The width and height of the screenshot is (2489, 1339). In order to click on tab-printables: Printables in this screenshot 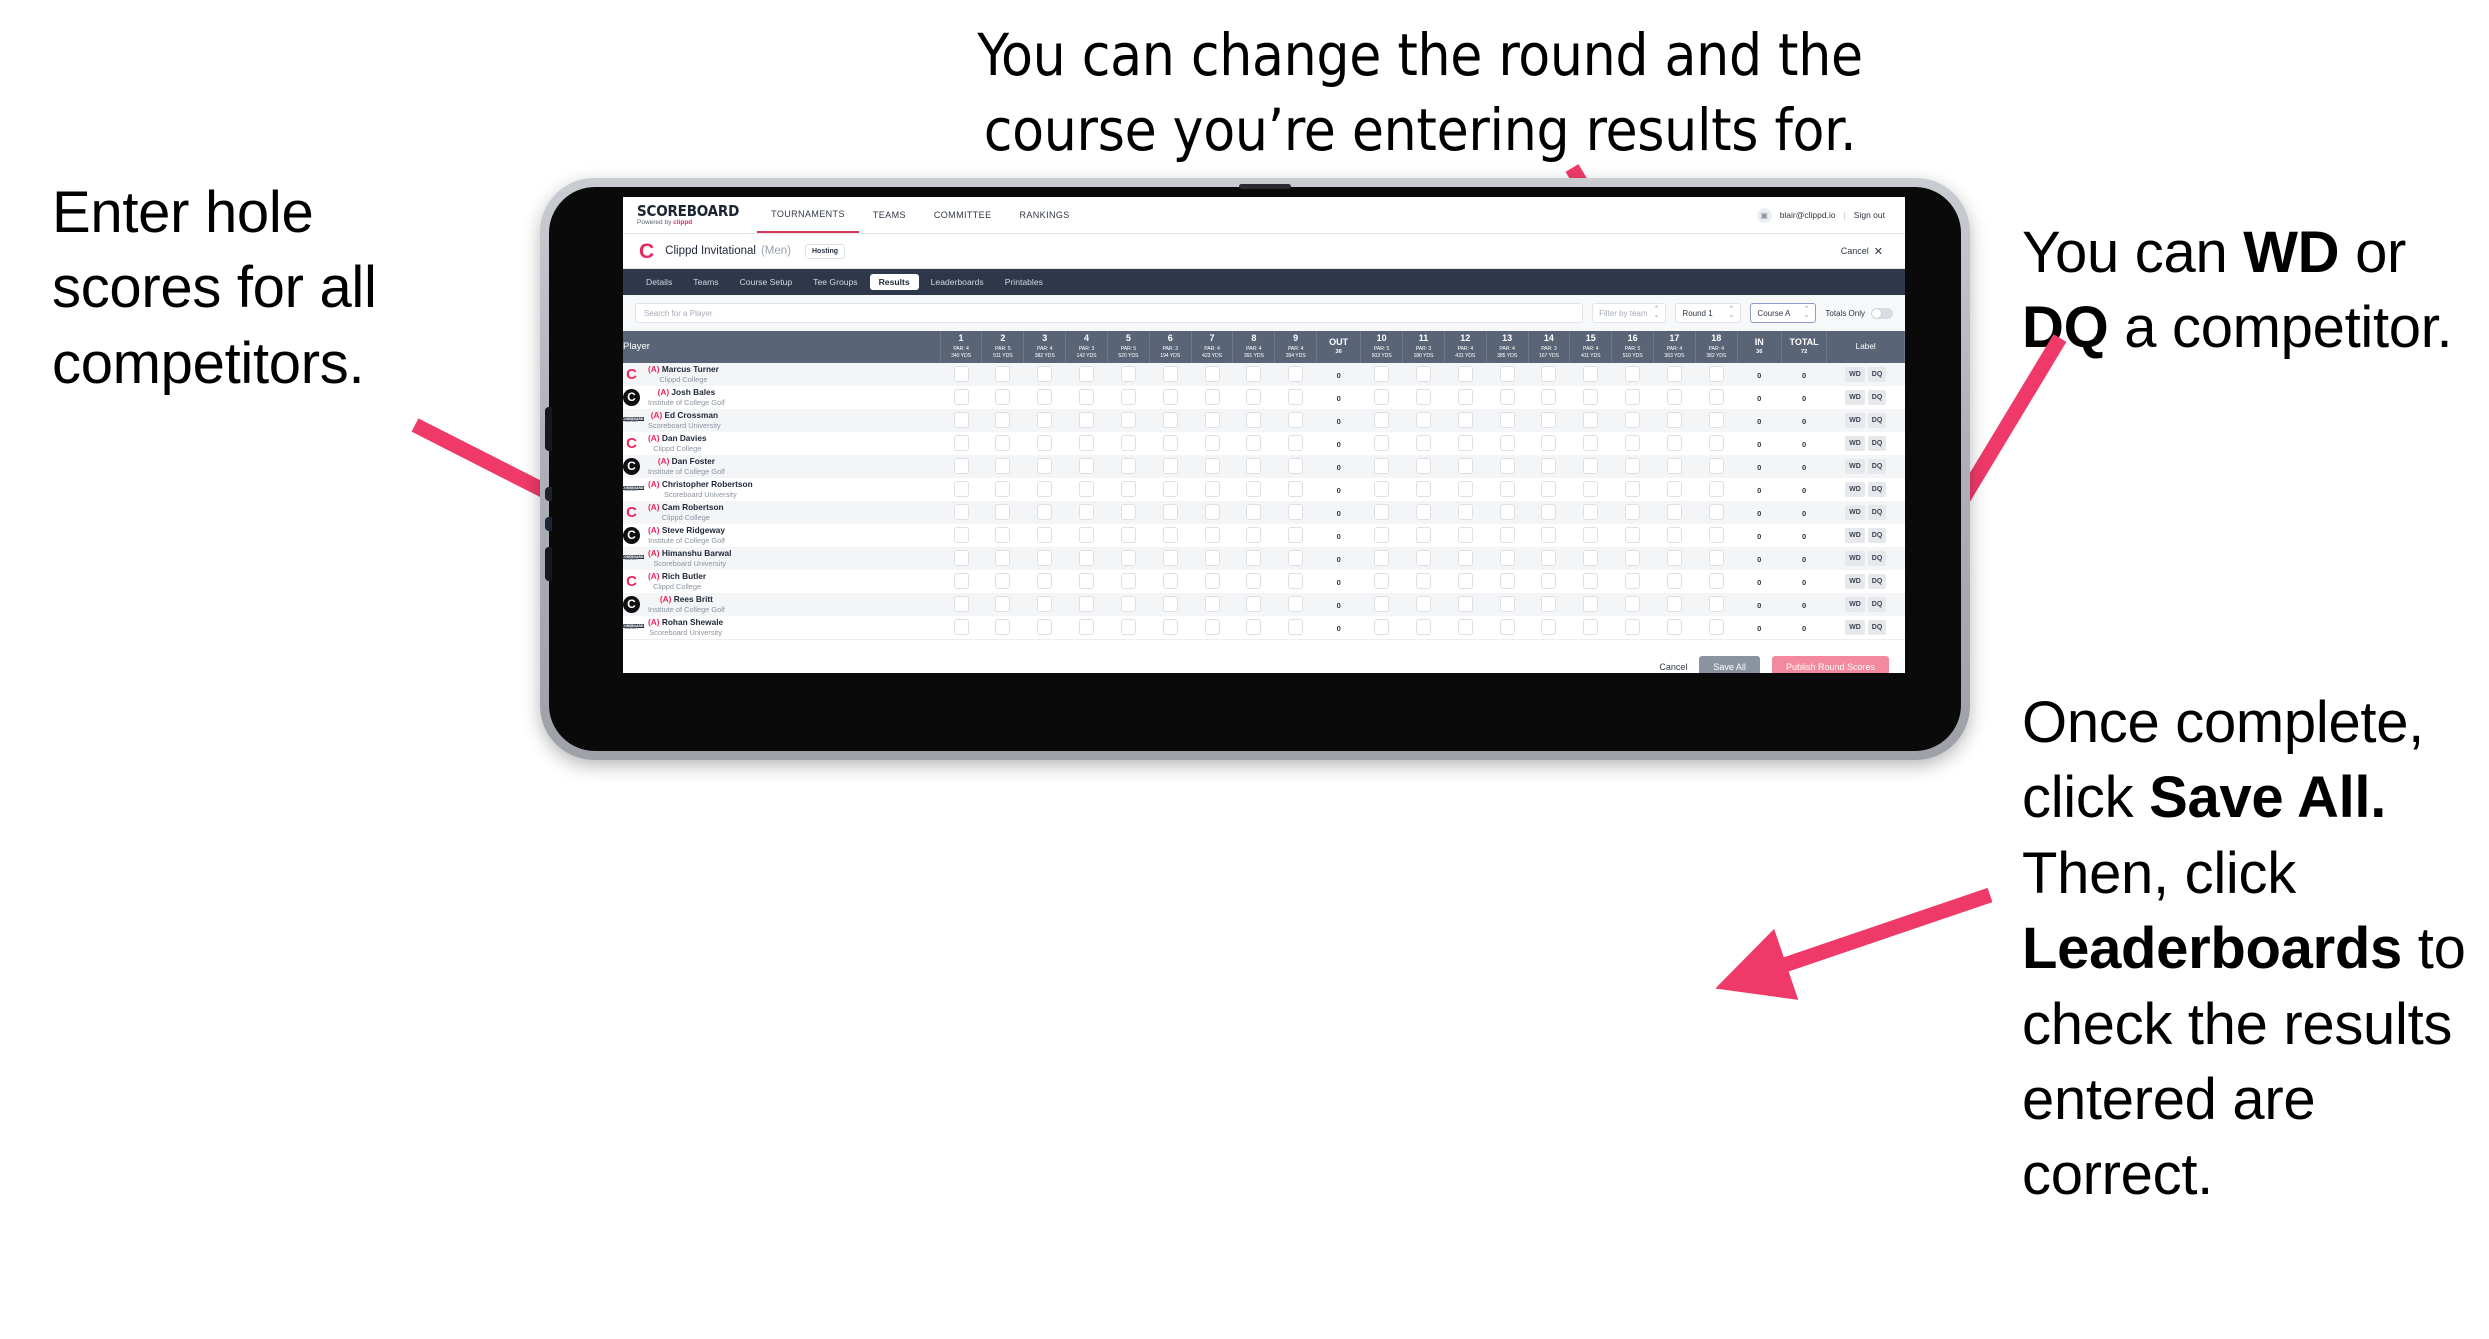, I will do `click(1024, 282)`.